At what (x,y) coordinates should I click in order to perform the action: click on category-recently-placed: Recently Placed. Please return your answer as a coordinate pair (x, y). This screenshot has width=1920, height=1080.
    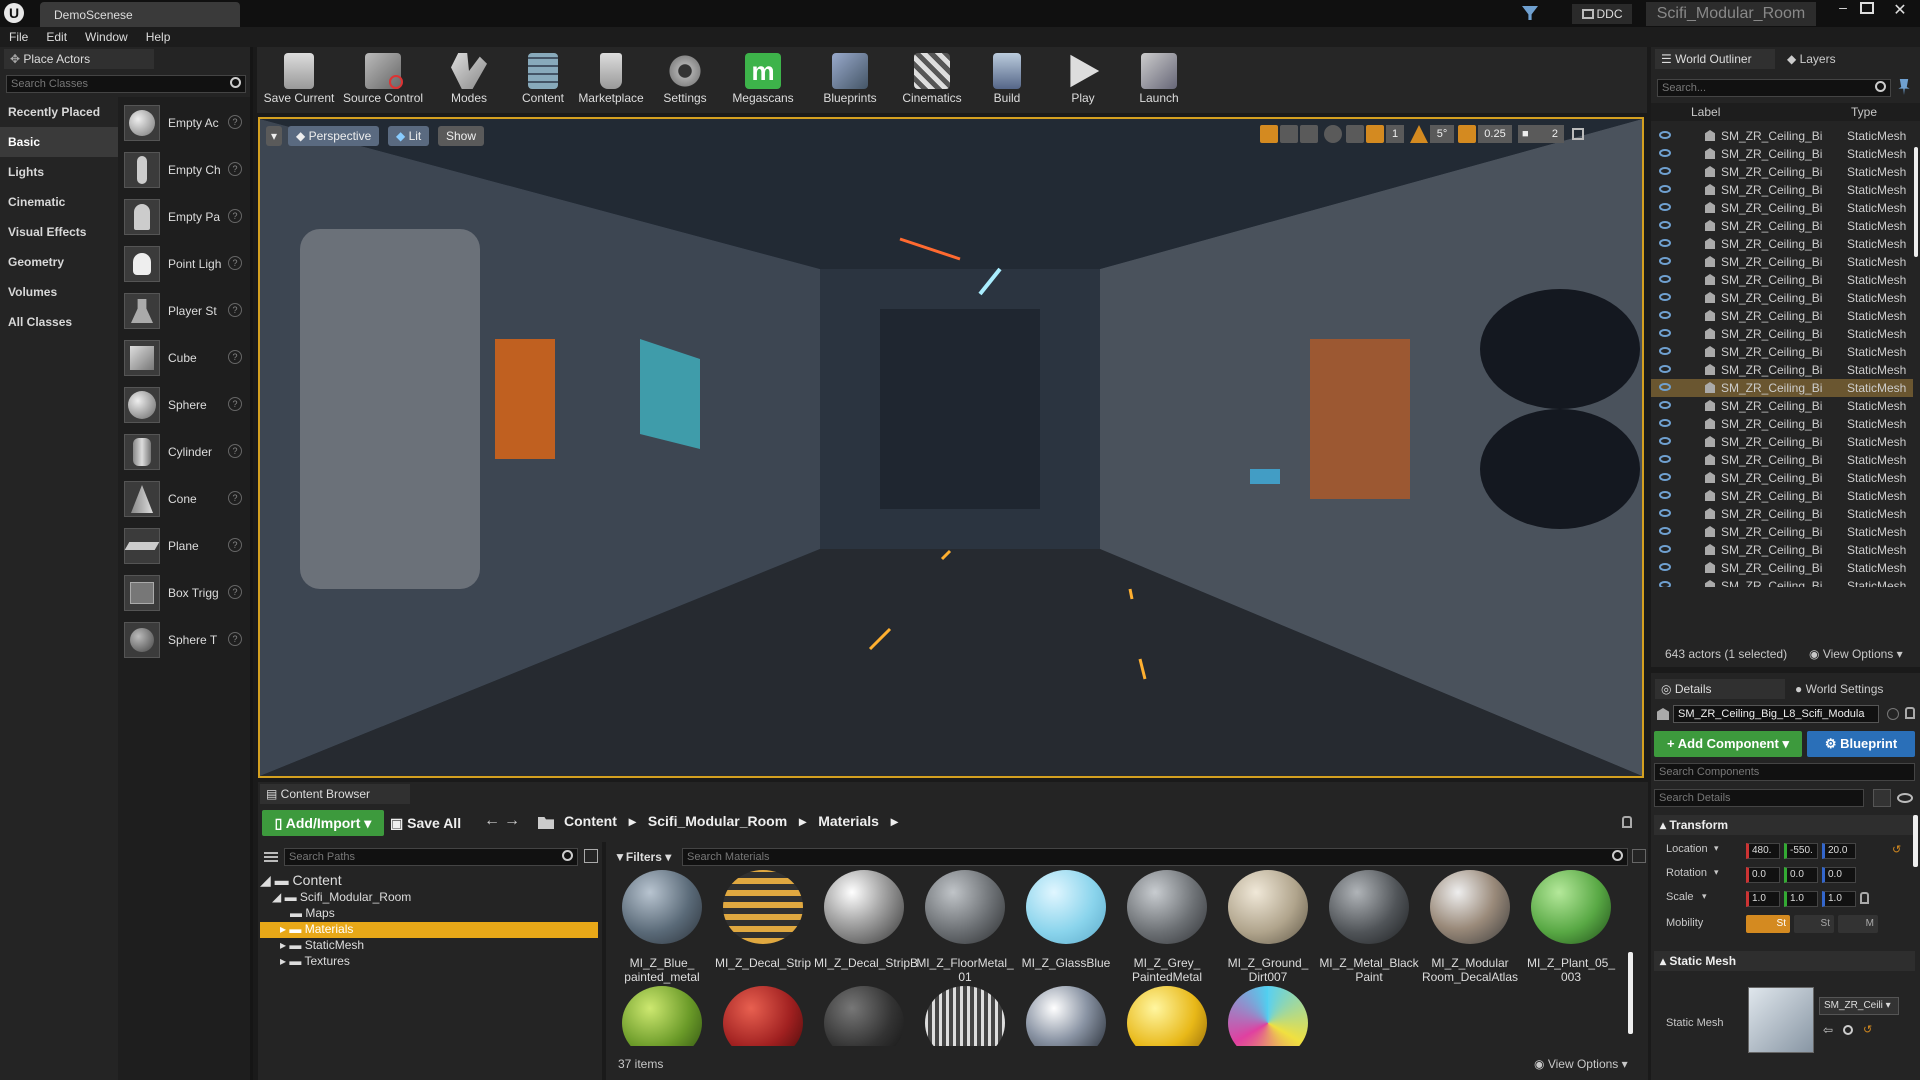
    Looking at the image, I should click on (59, 112).